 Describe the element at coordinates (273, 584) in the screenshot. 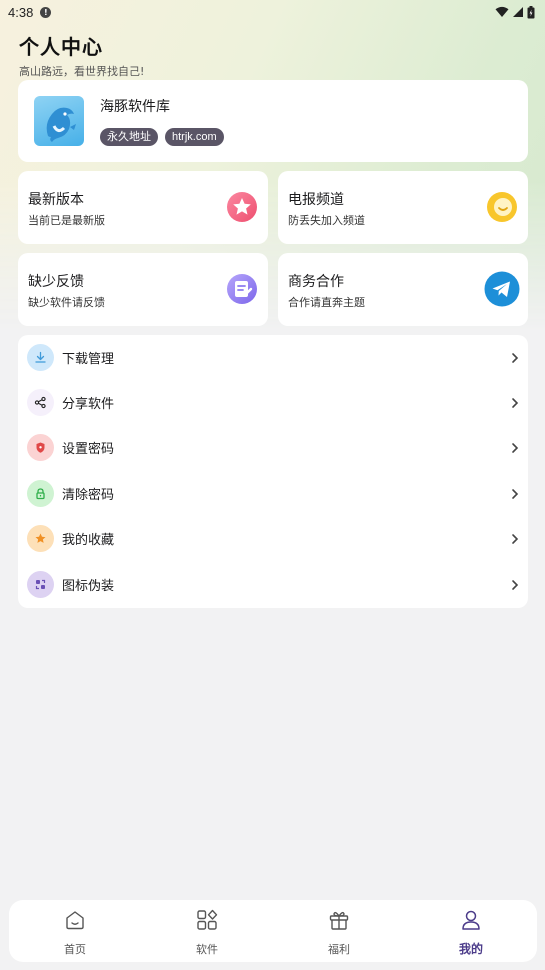

I see `menu-item-icon-disguise: 图标伪装` at that location.